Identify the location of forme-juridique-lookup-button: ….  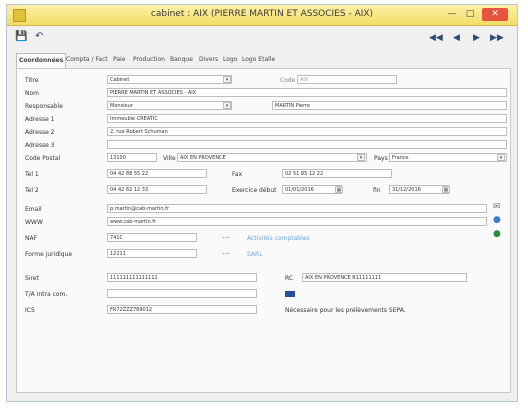
(226, 251).